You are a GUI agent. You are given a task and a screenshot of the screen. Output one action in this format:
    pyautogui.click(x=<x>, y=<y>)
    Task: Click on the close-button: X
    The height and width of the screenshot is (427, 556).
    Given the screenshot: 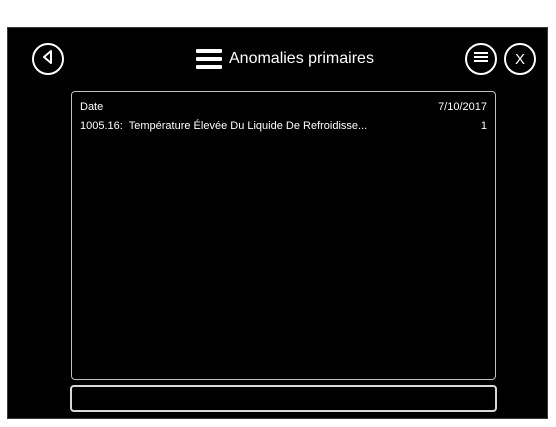 What is the action you would take?
    pyautogui.click(x=520, y=59)
    